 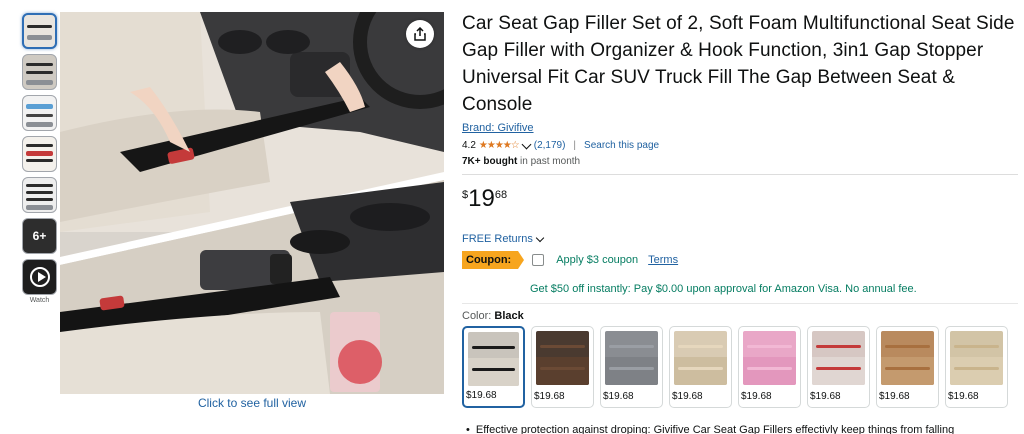 What do you see at coordinates (621, 145) in the screenshot?
I see `search-this-page-link: Search this page` at bounding box center [621, 145].